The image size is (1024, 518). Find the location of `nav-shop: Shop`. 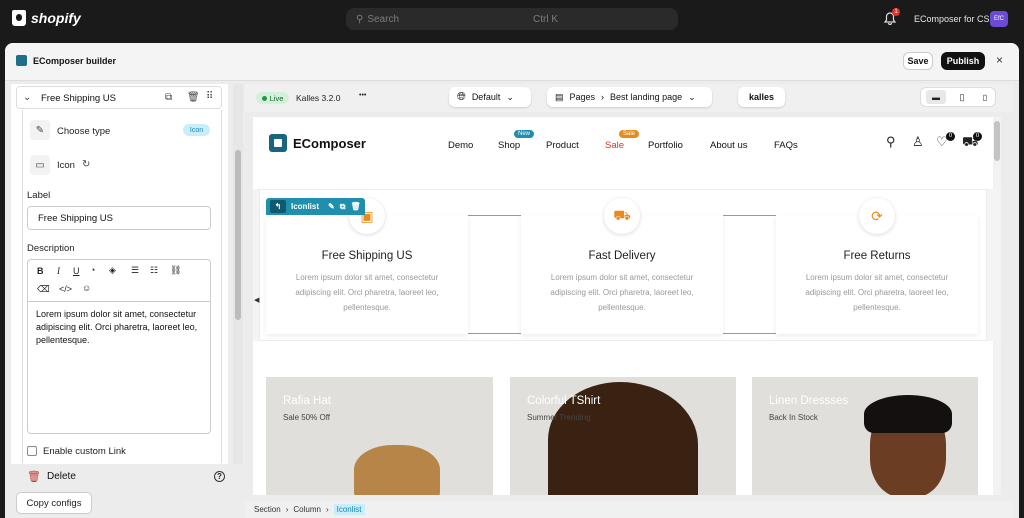

nav-shop: Shop is located at coordinates (509, 145).